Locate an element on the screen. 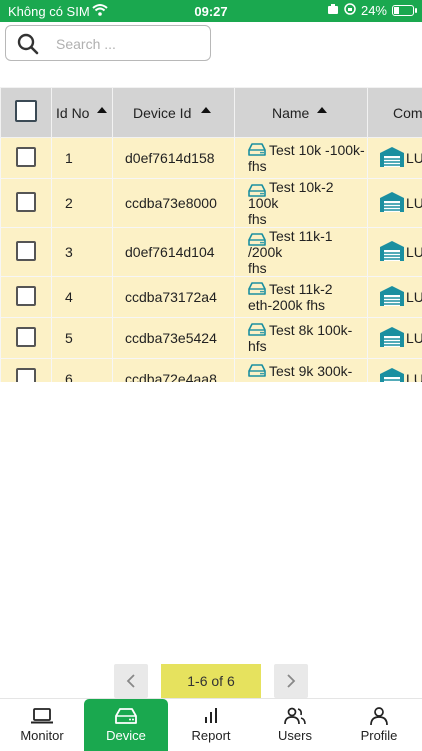  column-header-name-label: Name is located at coordinates (290, 113).